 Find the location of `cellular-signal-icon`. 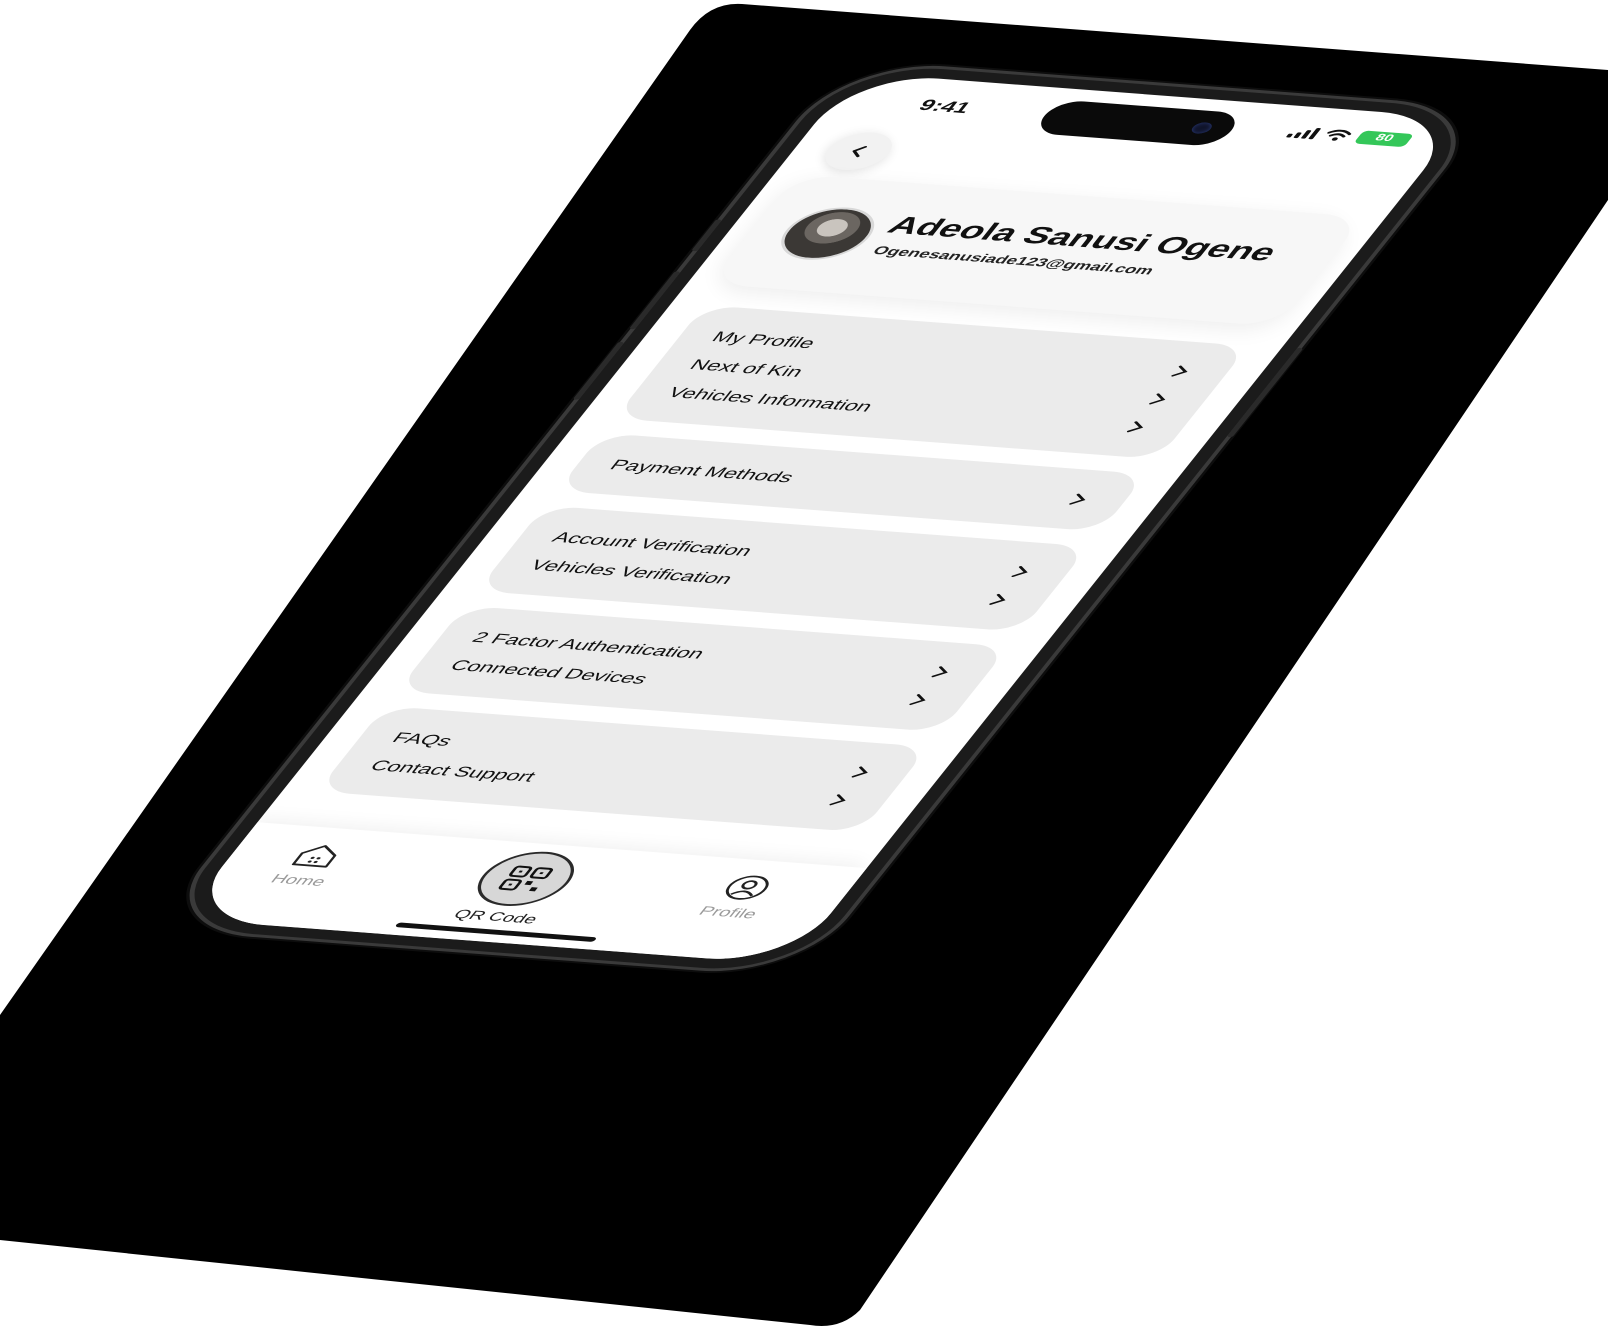

cellular-signal-icon is located at coordinates (1303, 133).